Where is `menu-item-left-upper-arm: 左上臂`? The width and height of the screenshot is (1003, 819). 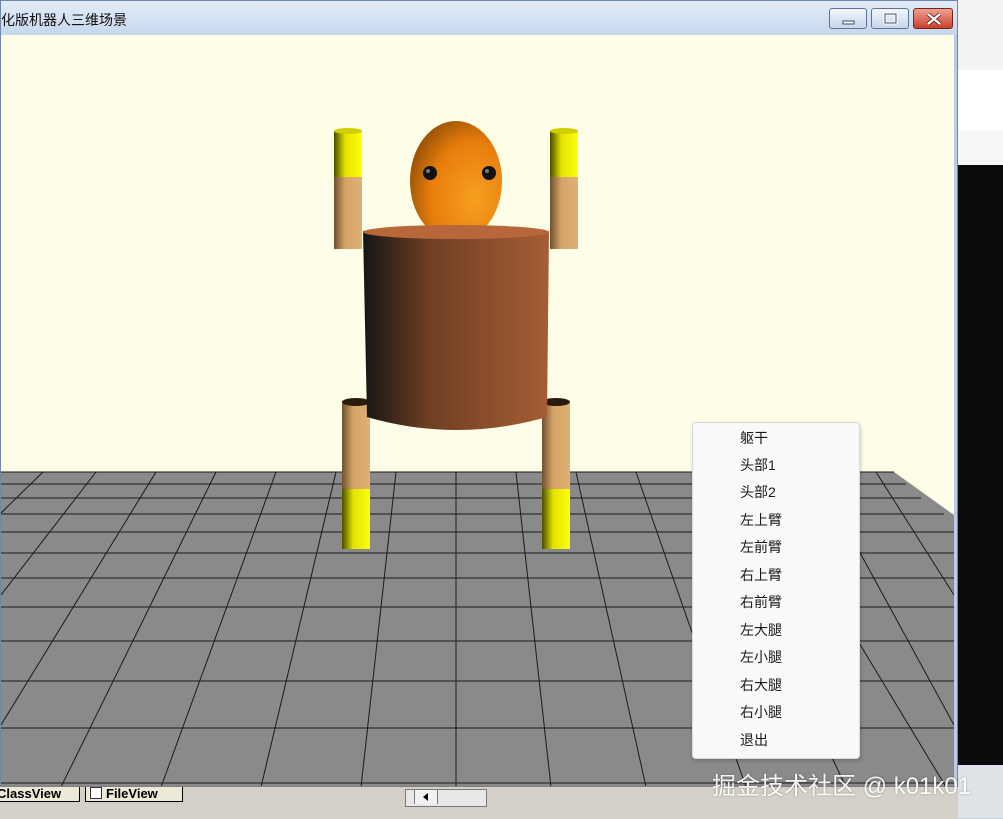 menu-item-left-upper-arm: 左上臂 is located at coordinates (776, 520).